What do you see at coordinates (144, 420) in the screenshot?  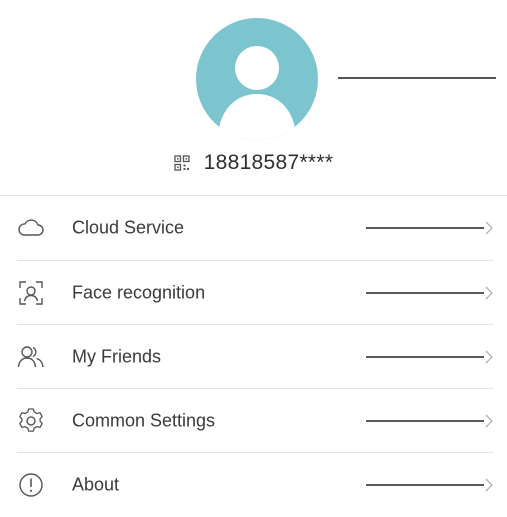 I see `menu-item-label: Common Settings` at bounding box center [144, 420].